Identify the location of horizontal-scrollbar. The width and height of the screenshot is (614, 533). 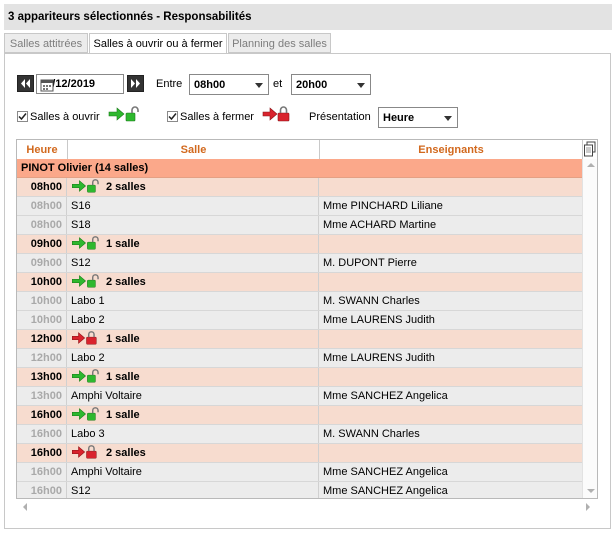
(307, 506).